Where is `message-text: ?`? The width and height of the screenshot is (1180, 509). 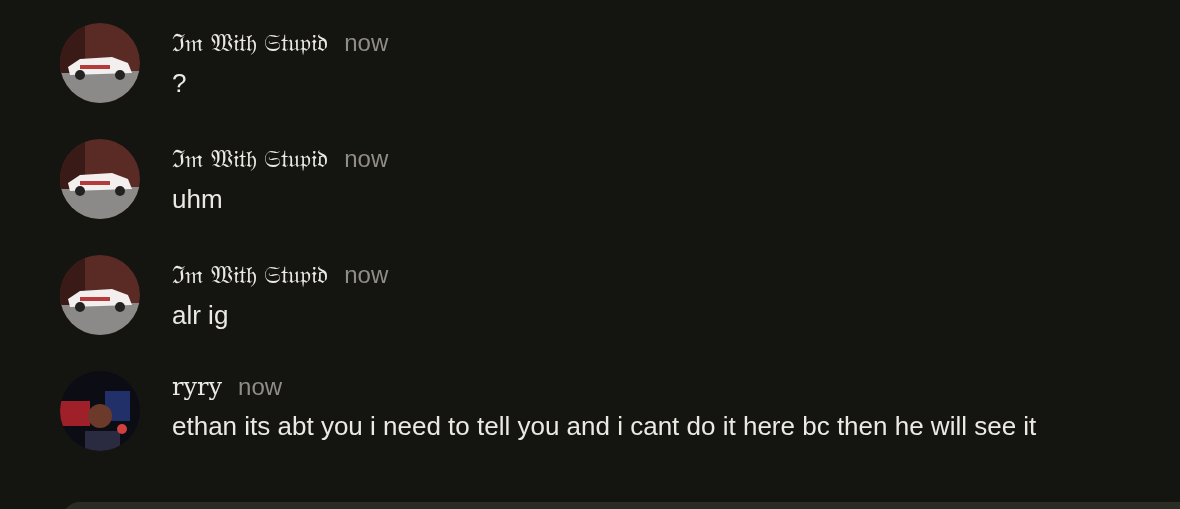
message-text: ? is located at coordinates (180, 83).